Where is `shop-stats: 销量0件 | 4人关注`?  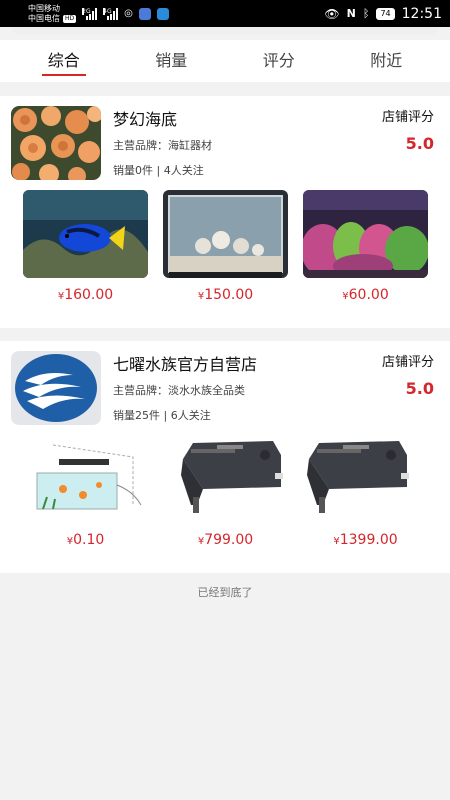
shop-stats: 销量0件 | 4人关注 is located at coordinates (158, 170).